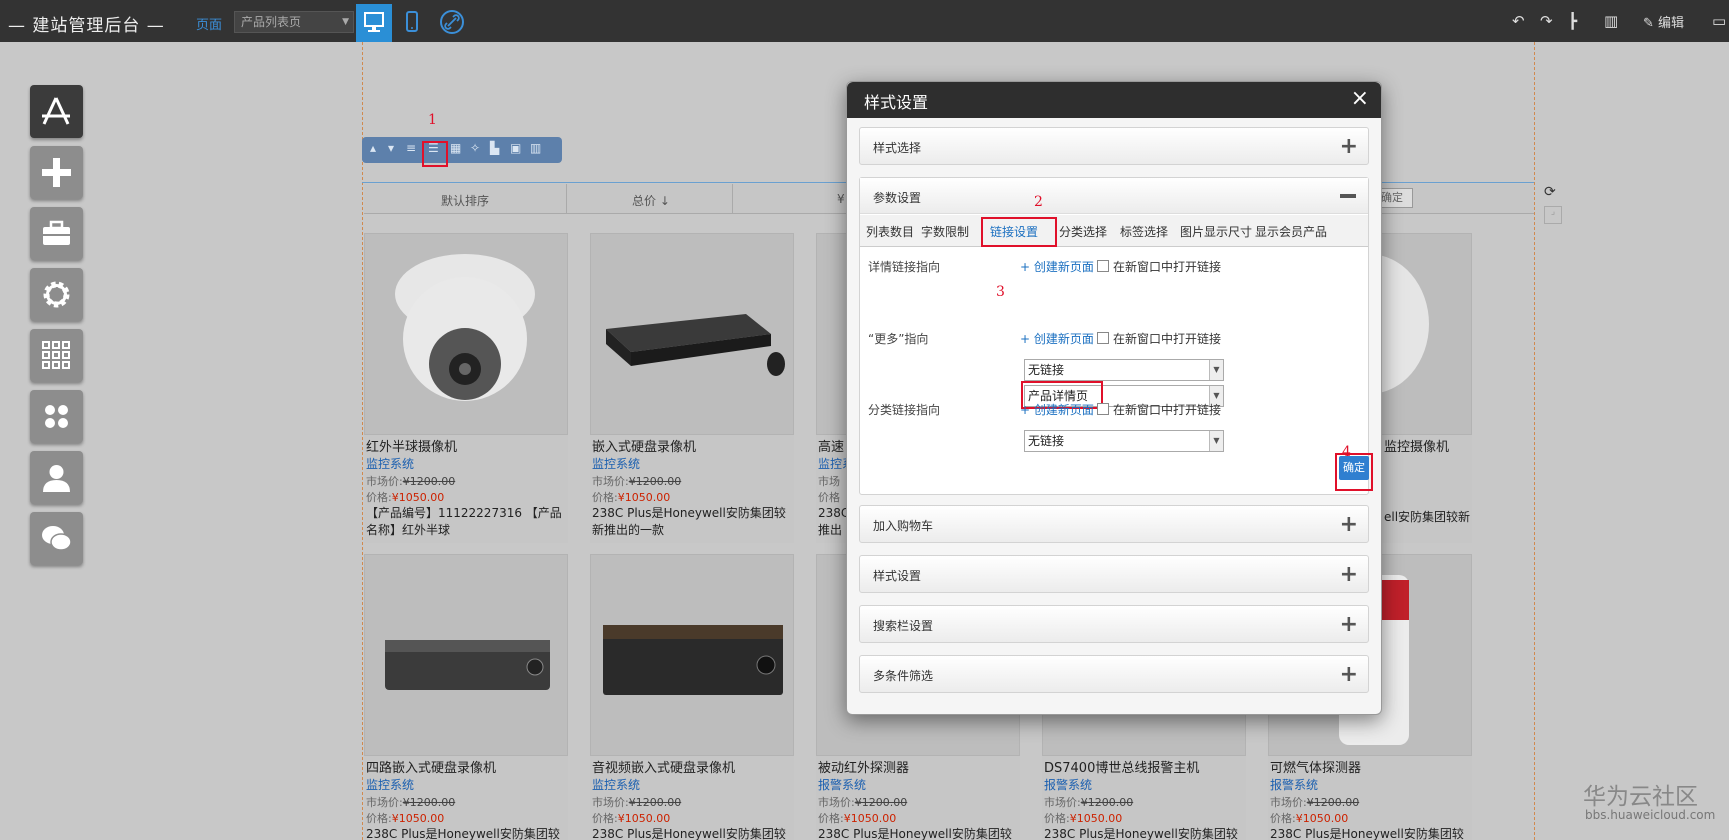 The image size is (1729, 840). I want to click on trash-icon: ▥, so click(535, 148).